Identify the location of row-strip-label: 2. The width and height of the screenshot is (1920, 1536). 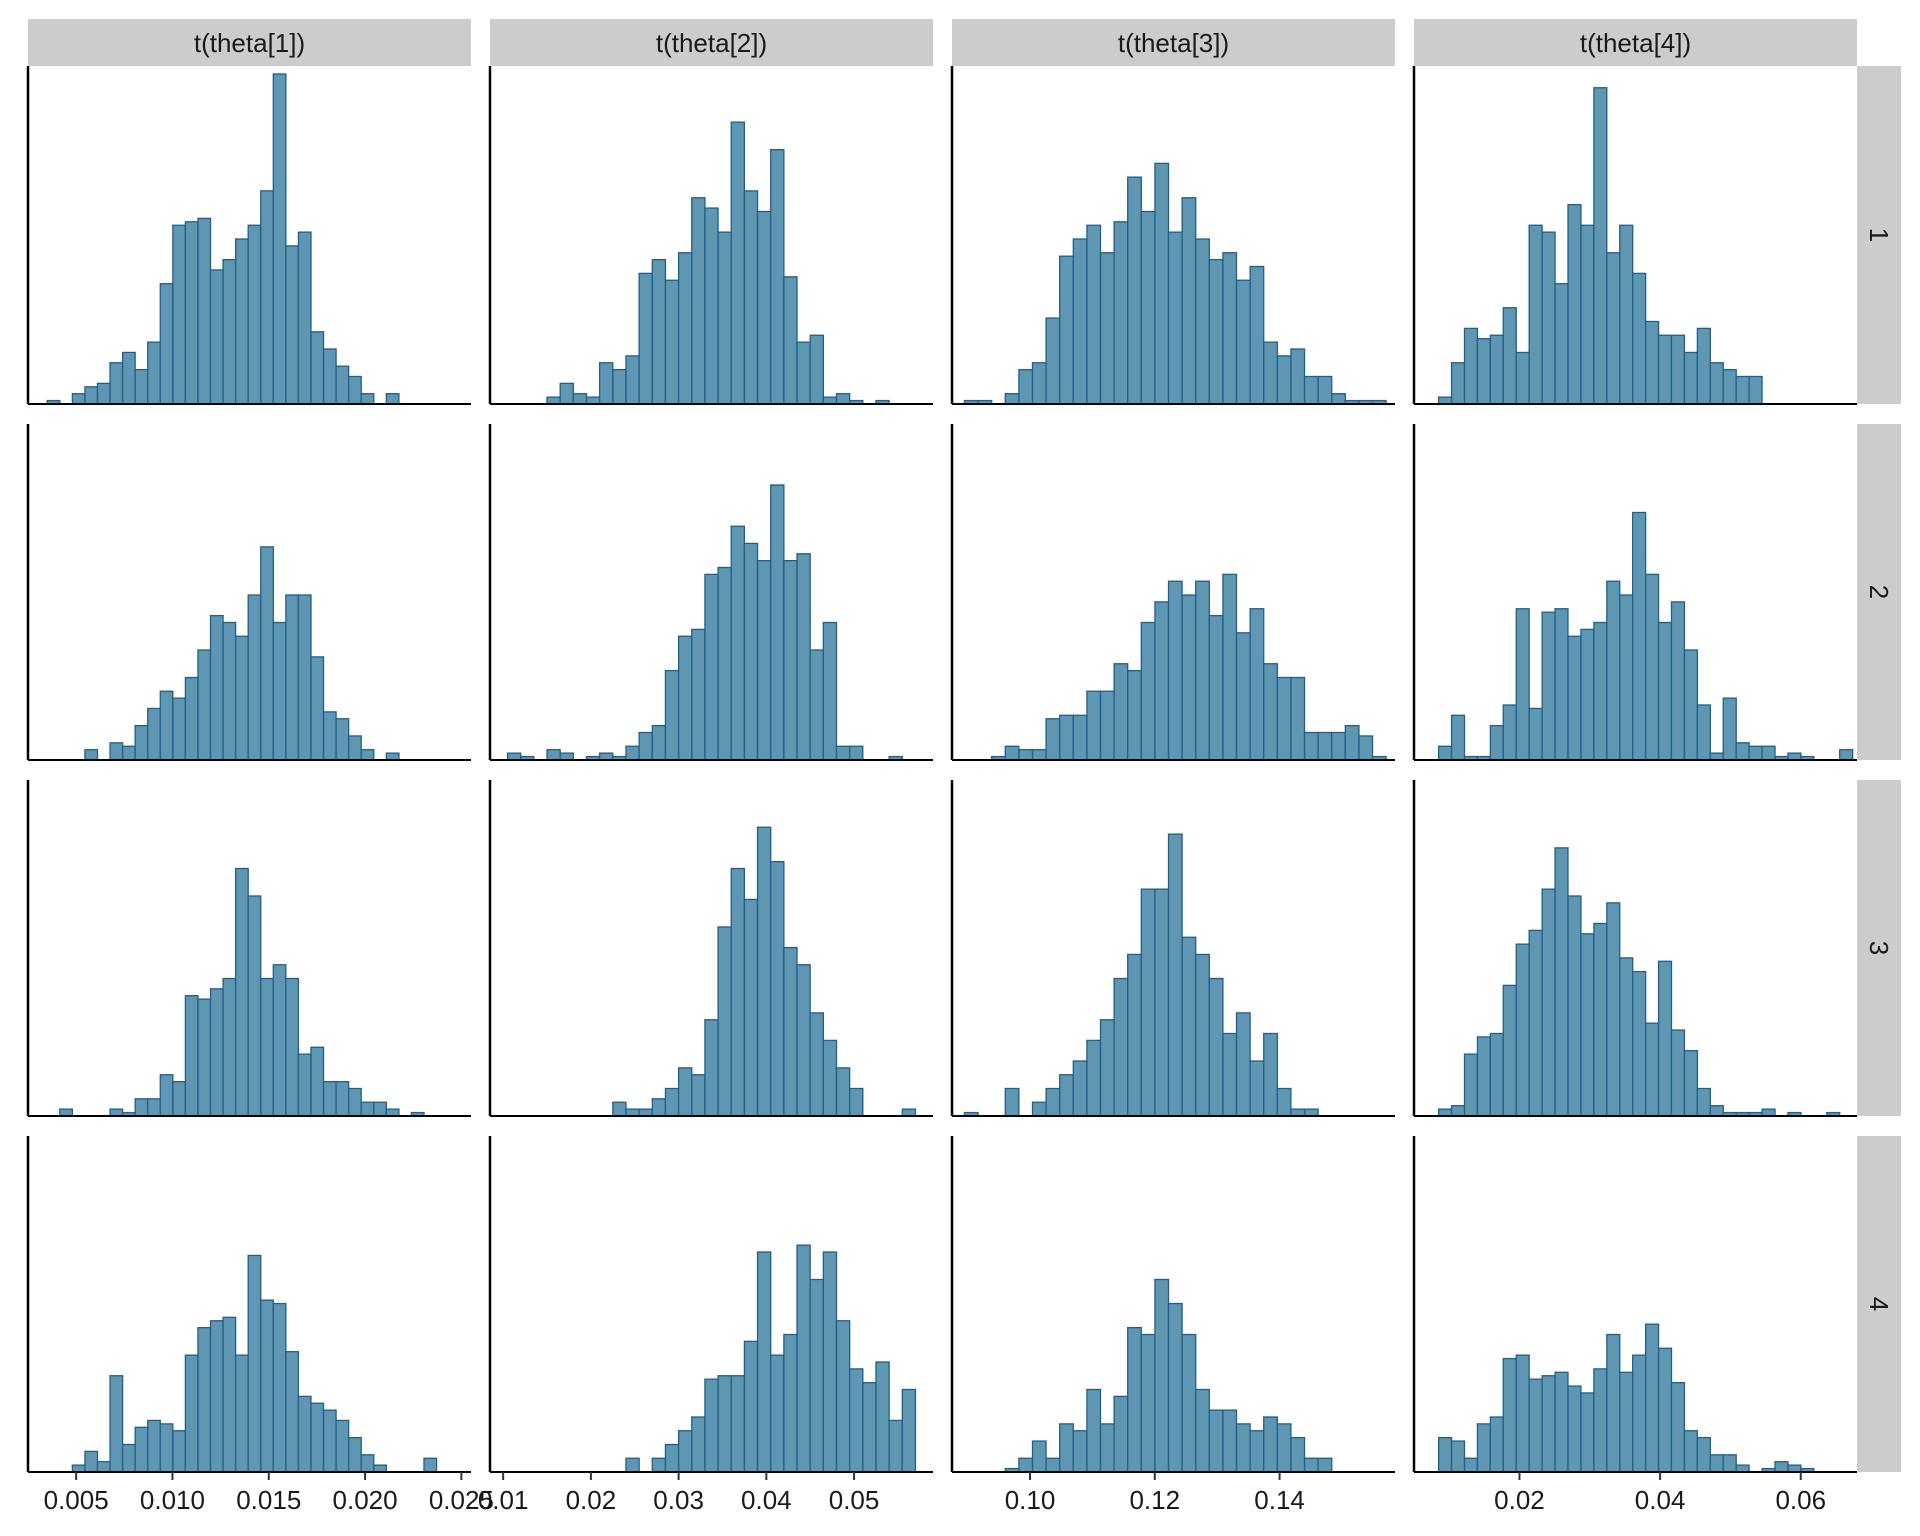
(1879, 592).